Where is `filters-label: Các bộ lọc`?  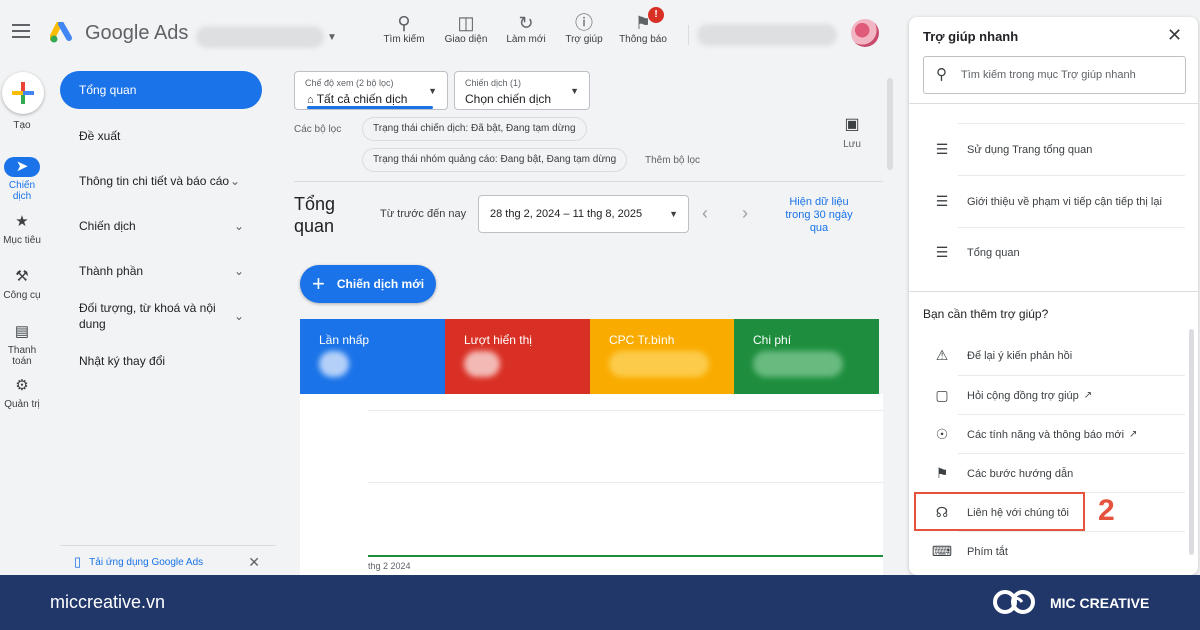
filters-label: Các bộ lọc is located at coordinates (318, 129).